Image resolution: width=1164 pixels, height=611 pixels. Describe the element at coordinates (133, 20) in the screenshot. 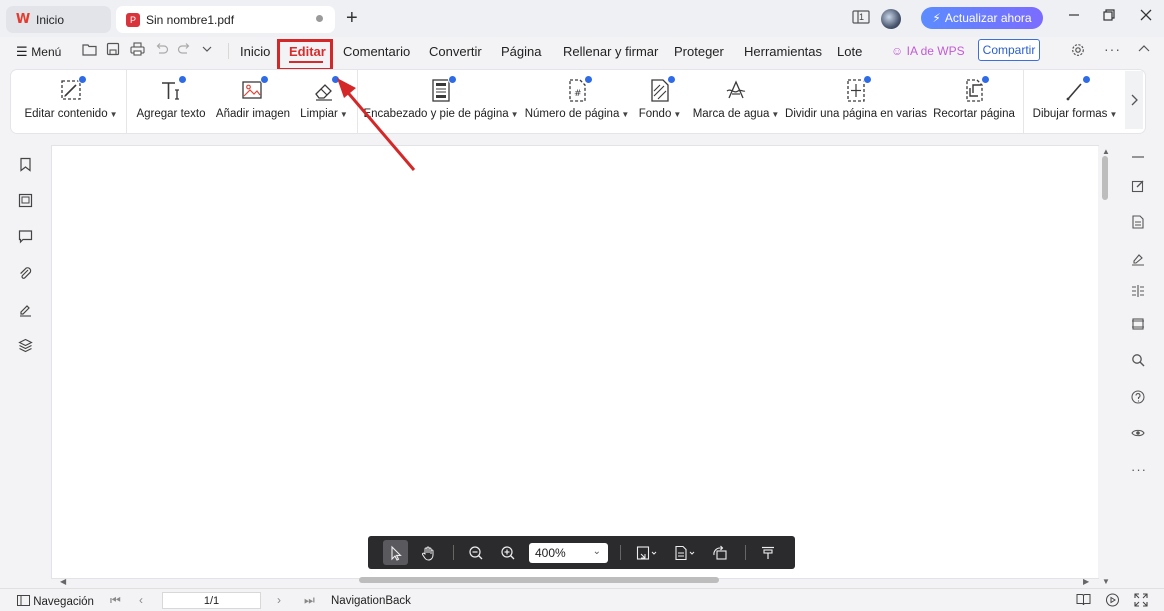

I see `pdf-icon: P` at that location.